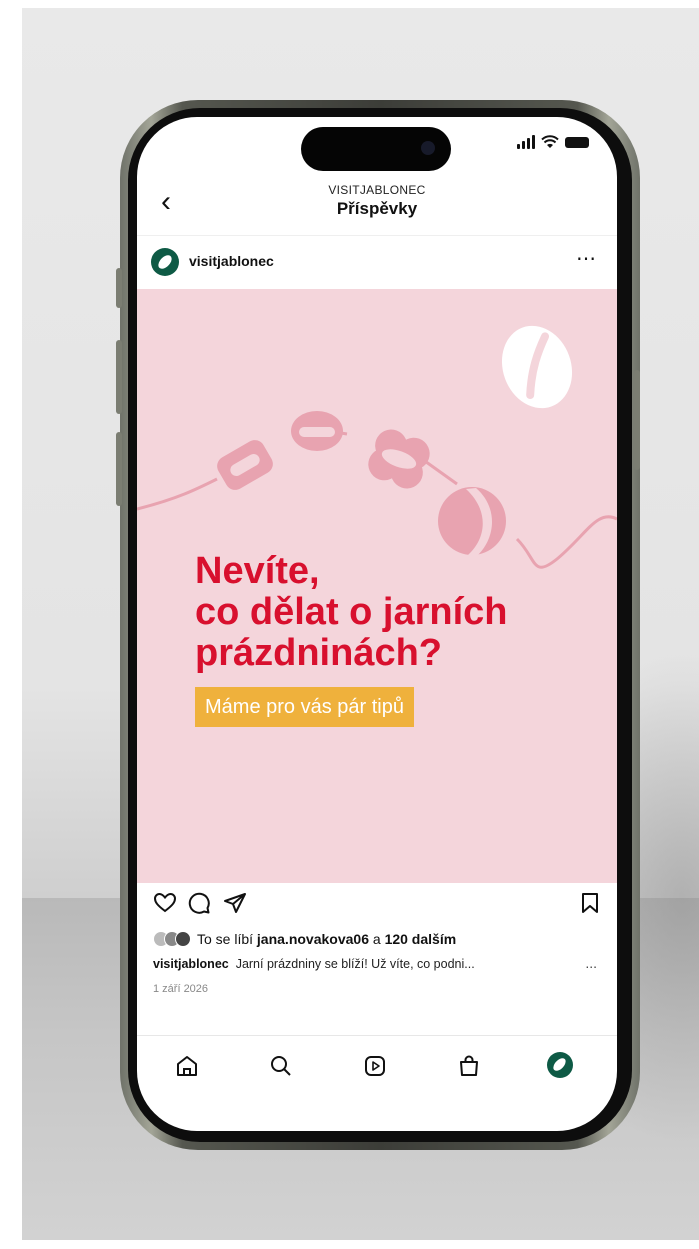  What do you see at coordinates (377, 905) in the screenshot?
I see `post-actions` at bounding box center [377, 905].